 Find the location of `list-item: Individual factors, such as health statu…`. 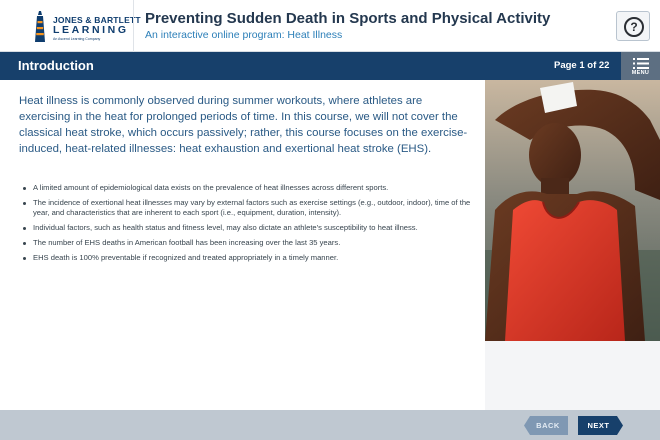

list-item: Individual factors, such as health statu… is located at coordinates (249, 228).